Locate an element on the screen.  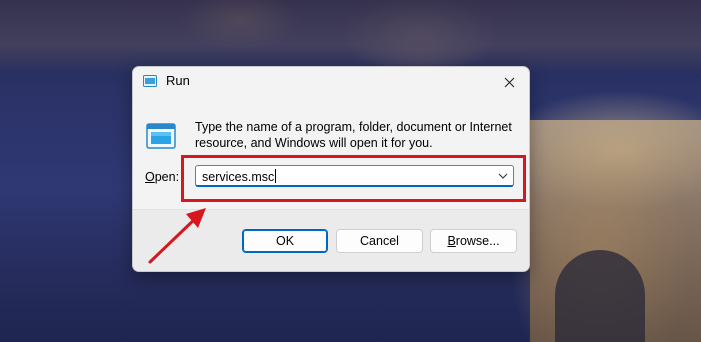
wallpaper-bridge-arch is located at coordinates (600, 296).